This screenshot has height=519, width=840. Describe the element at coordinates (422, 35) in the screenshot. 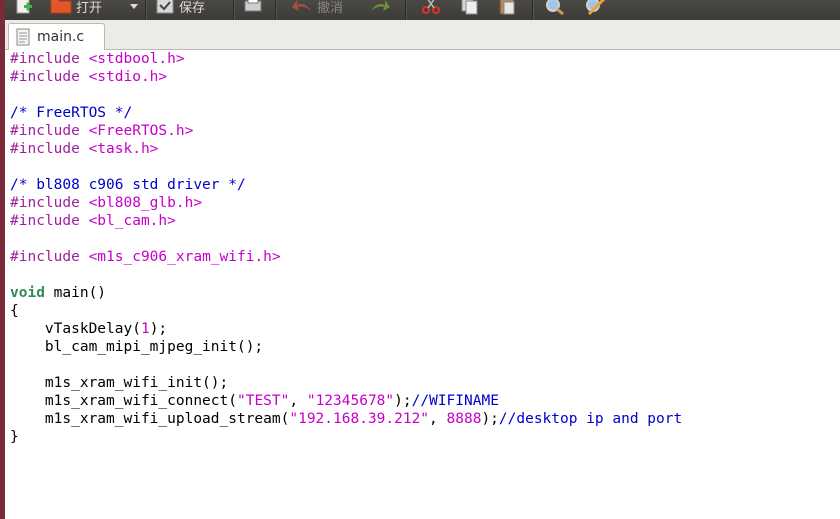

I see `tab-bar: main.c` at that location.